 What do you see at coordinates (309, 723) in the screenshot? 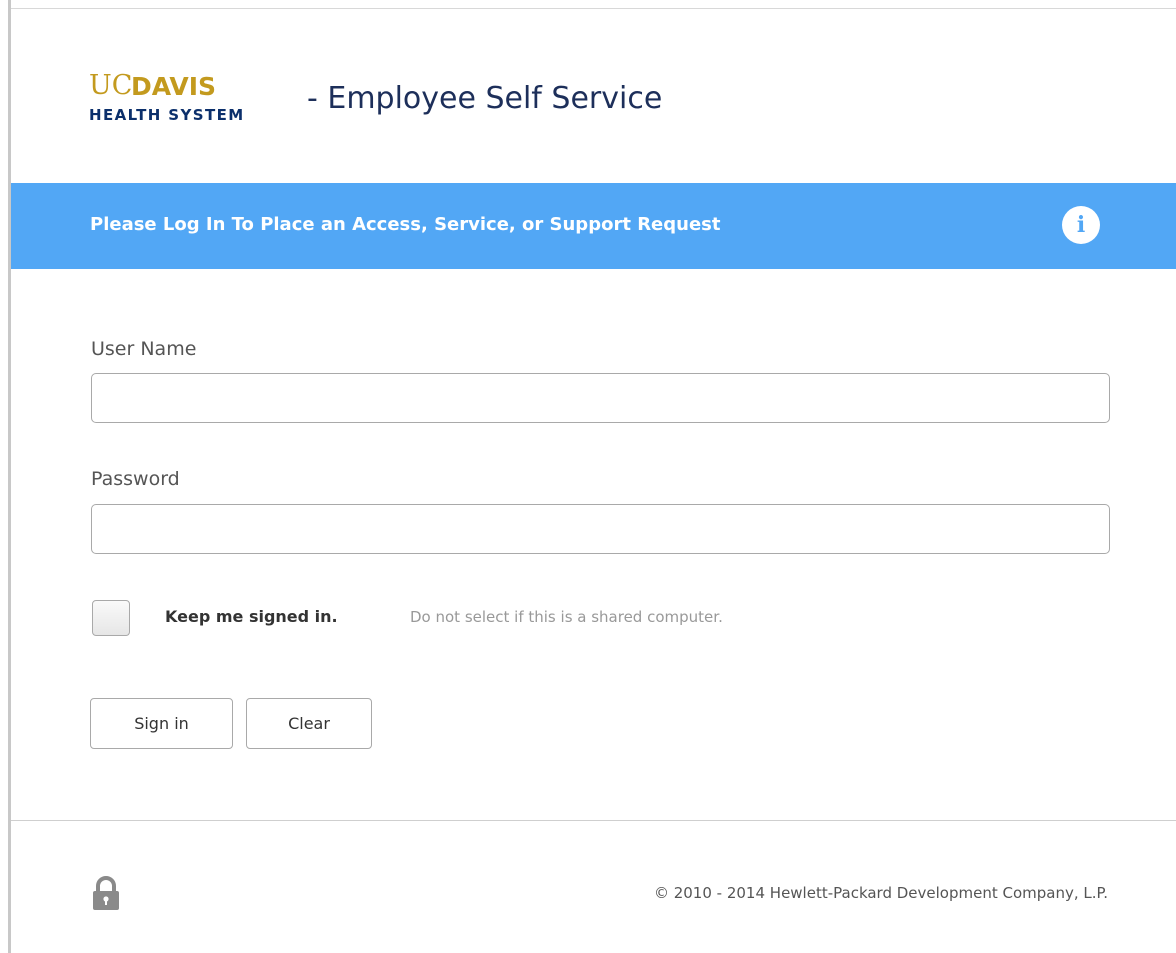
I see `clear-button: Clear` at bounding box center [309, 723].